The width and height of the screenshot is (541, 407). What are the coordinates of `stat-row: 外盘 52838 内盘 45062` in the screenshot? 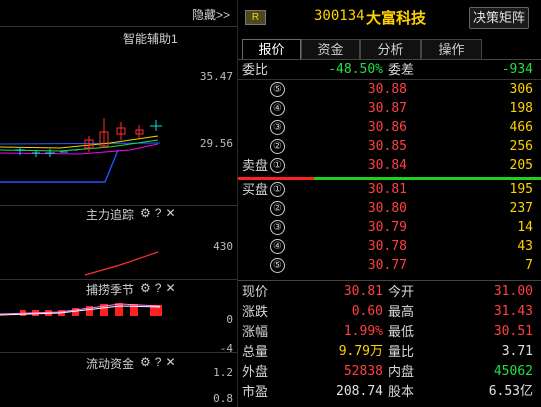 It's located at (389, 371).